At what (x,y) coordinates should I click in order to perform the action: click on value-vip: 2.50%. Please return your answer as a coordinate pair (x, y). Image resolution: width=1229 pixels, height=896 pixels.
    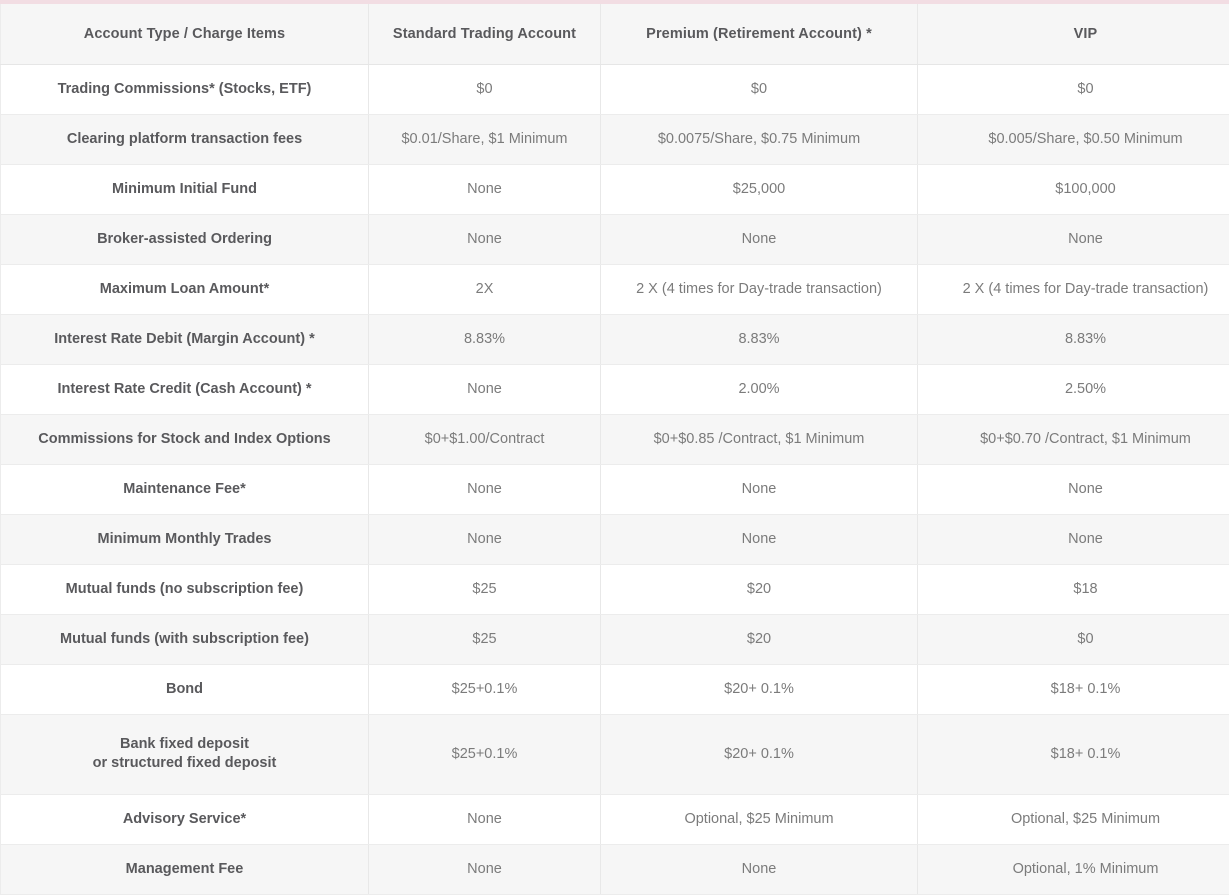
    Looking at the image, I should click on (1073, 389).